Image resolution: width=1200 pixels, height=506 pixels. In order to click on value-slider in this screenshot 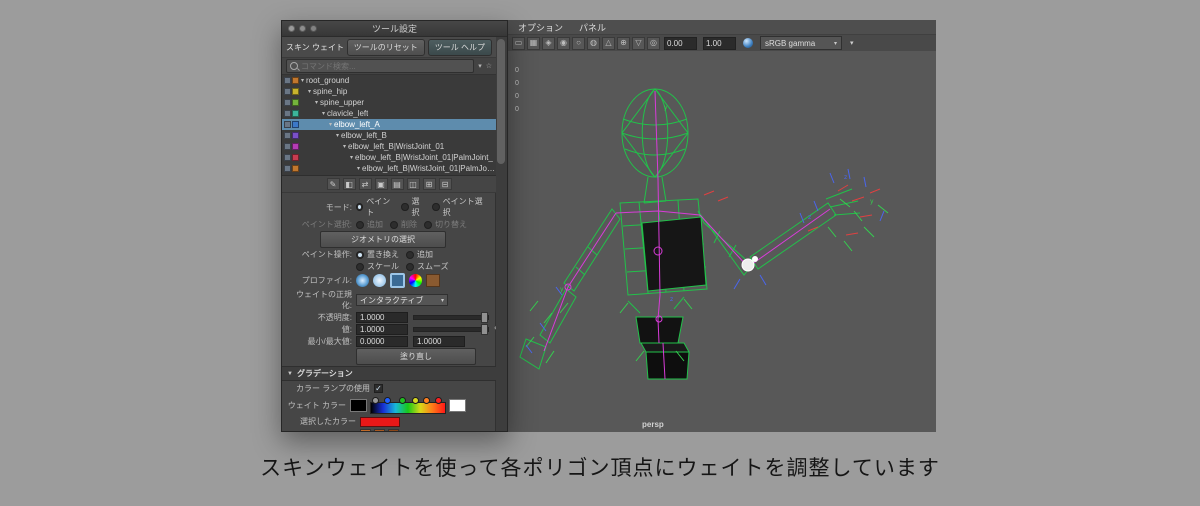, I will do `click(451, 329)`.